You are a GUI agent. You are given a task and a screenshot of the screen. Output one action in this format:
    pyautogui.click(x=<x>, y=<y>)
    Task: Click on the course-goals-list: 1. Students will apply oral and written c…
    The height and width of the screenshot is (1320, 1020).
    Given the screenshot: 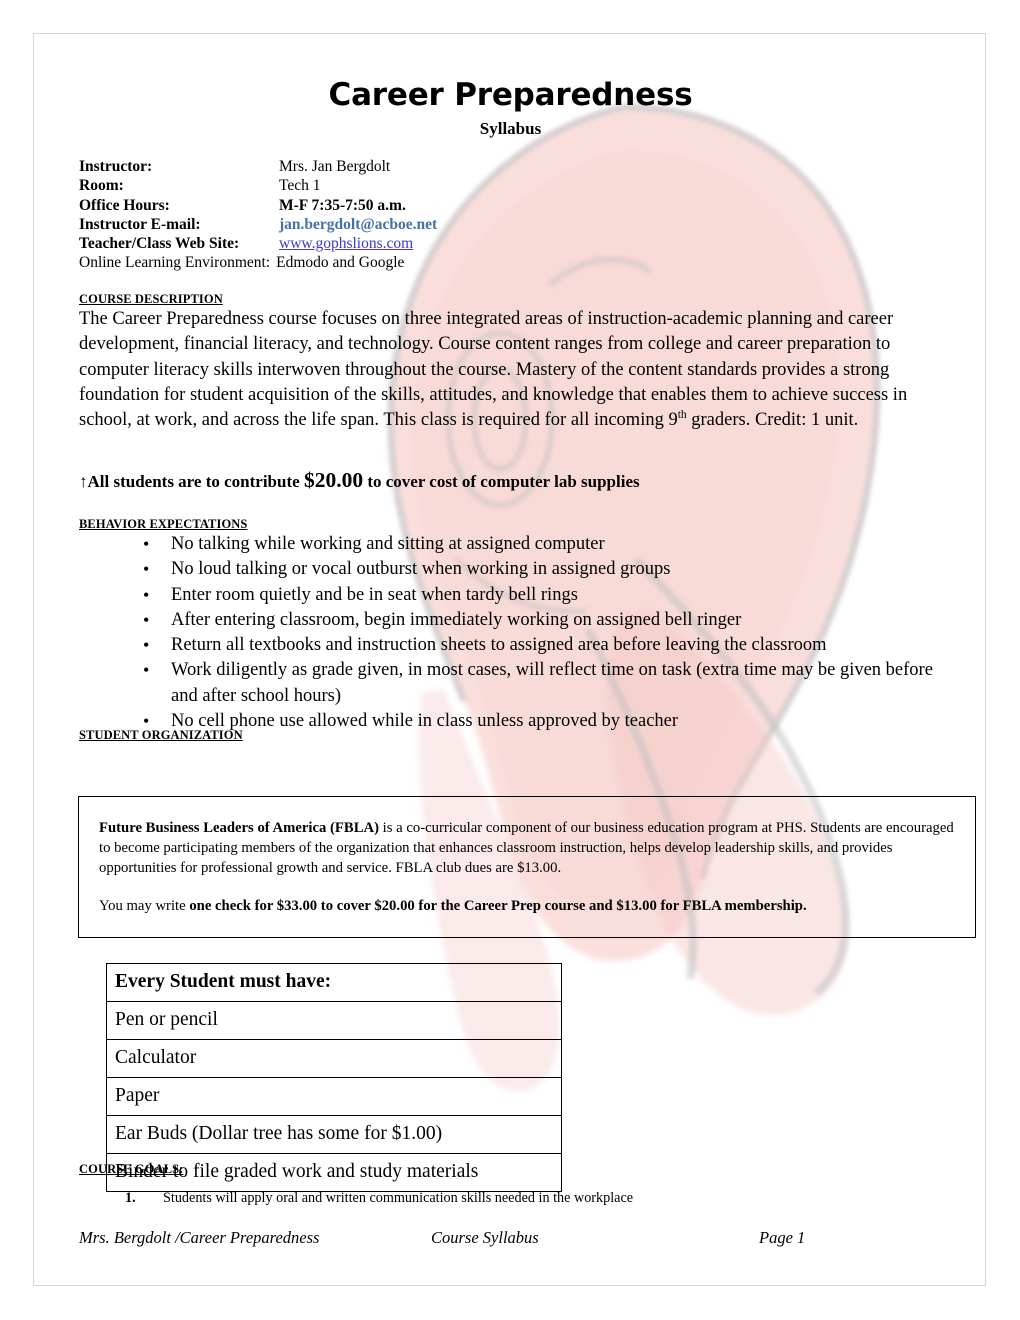 What is the action you would take?
    pyautogui.click(x=510, y=1198)
    